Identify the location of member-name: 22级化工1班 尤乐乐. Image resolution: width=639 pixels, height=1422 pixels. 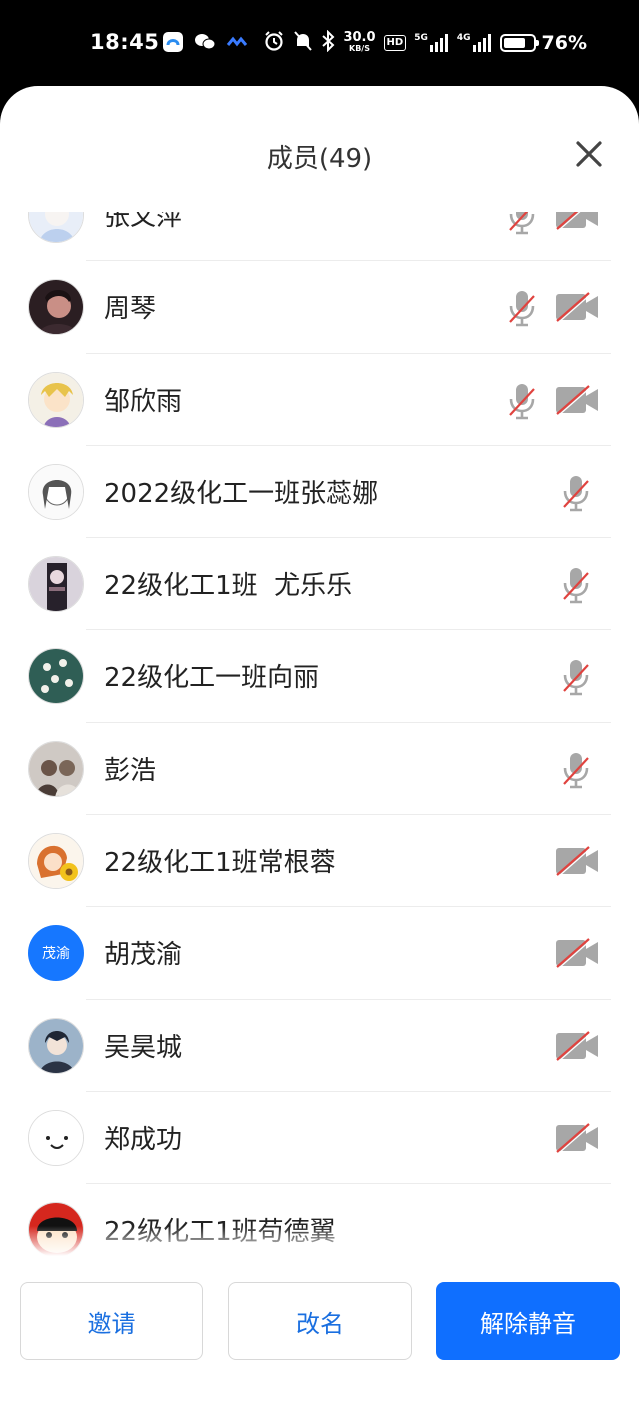
(228, 586).